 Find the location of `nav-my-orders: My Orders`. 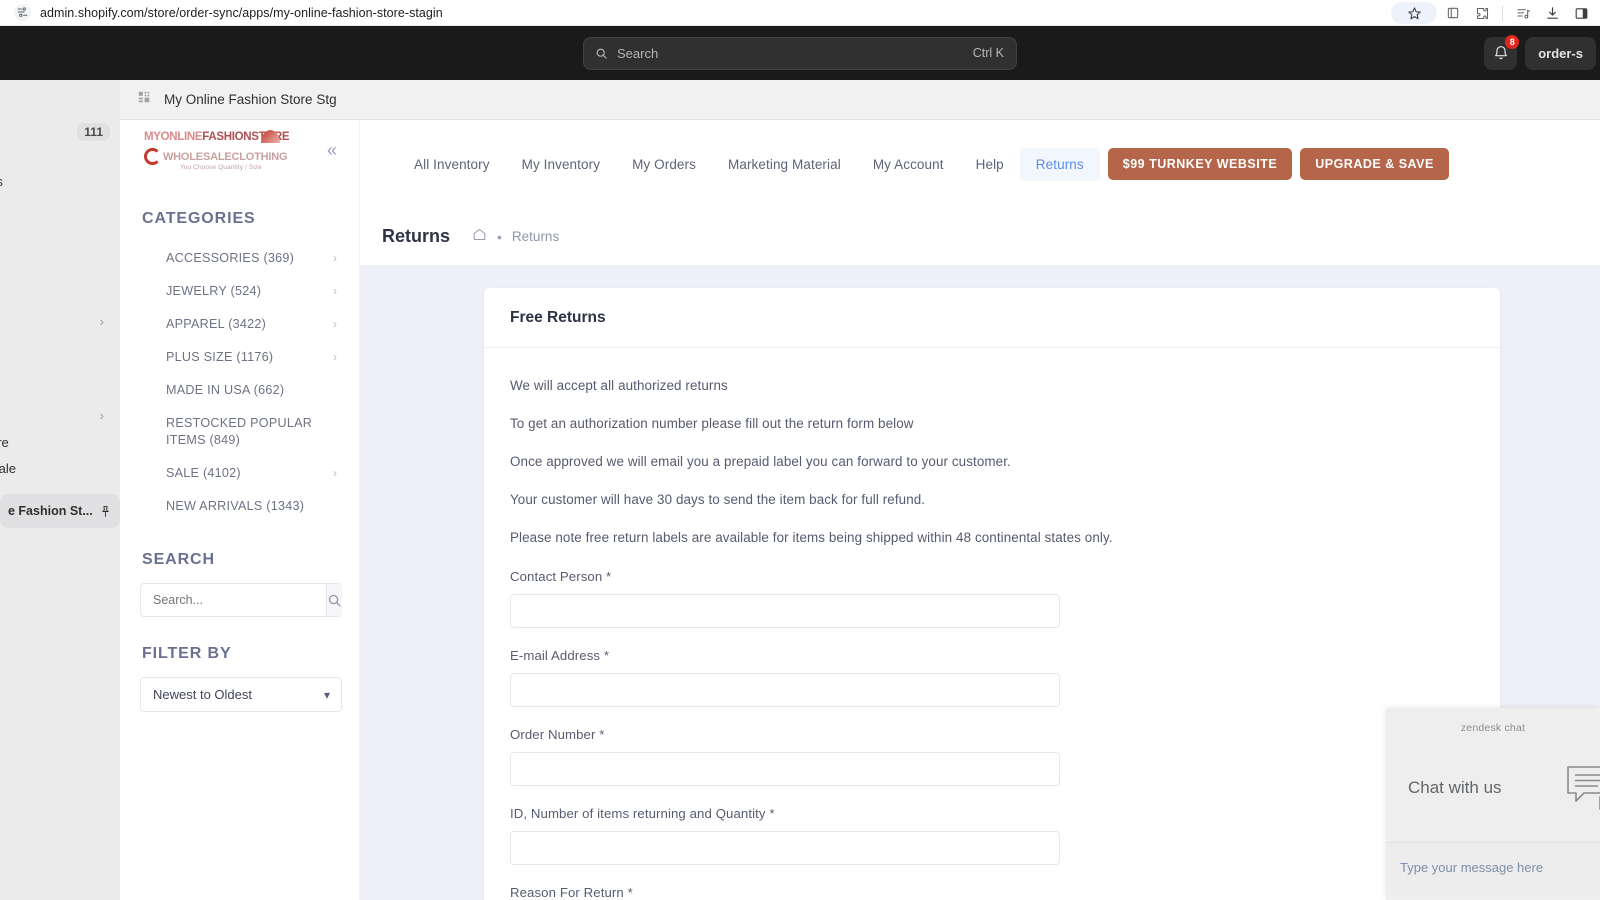

nav-my-orders: My Orders is located at coordinates (664, 164).